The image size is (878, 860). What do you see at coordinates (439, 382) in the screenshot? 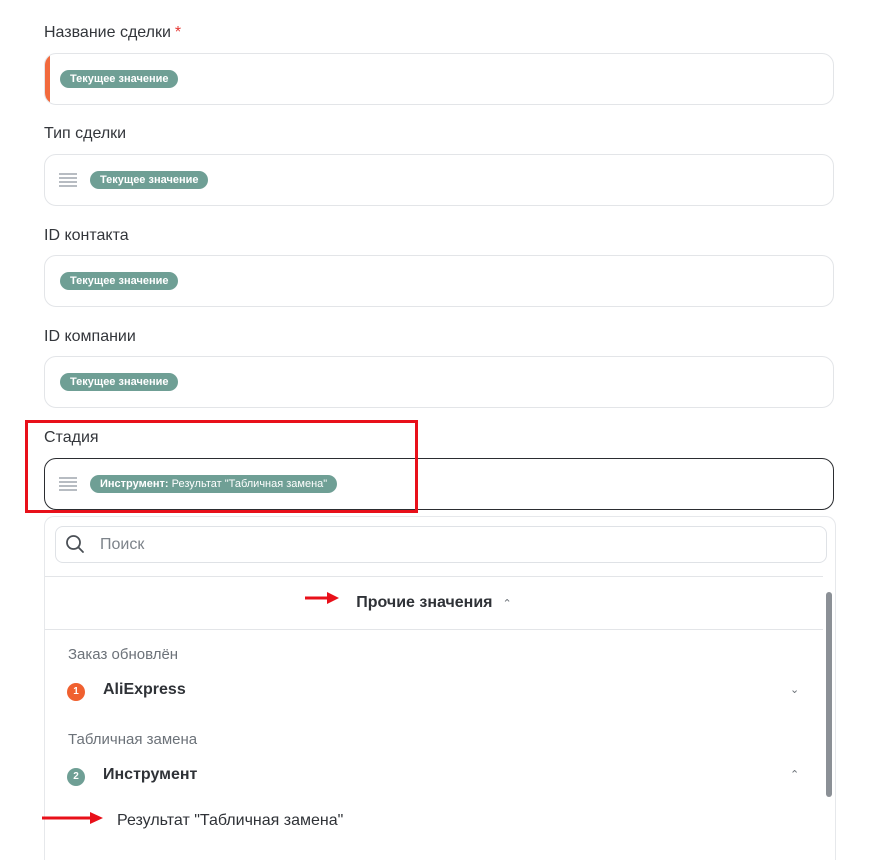
I see `company-id-field: Текущее значение` at bounding box center [439, 382].